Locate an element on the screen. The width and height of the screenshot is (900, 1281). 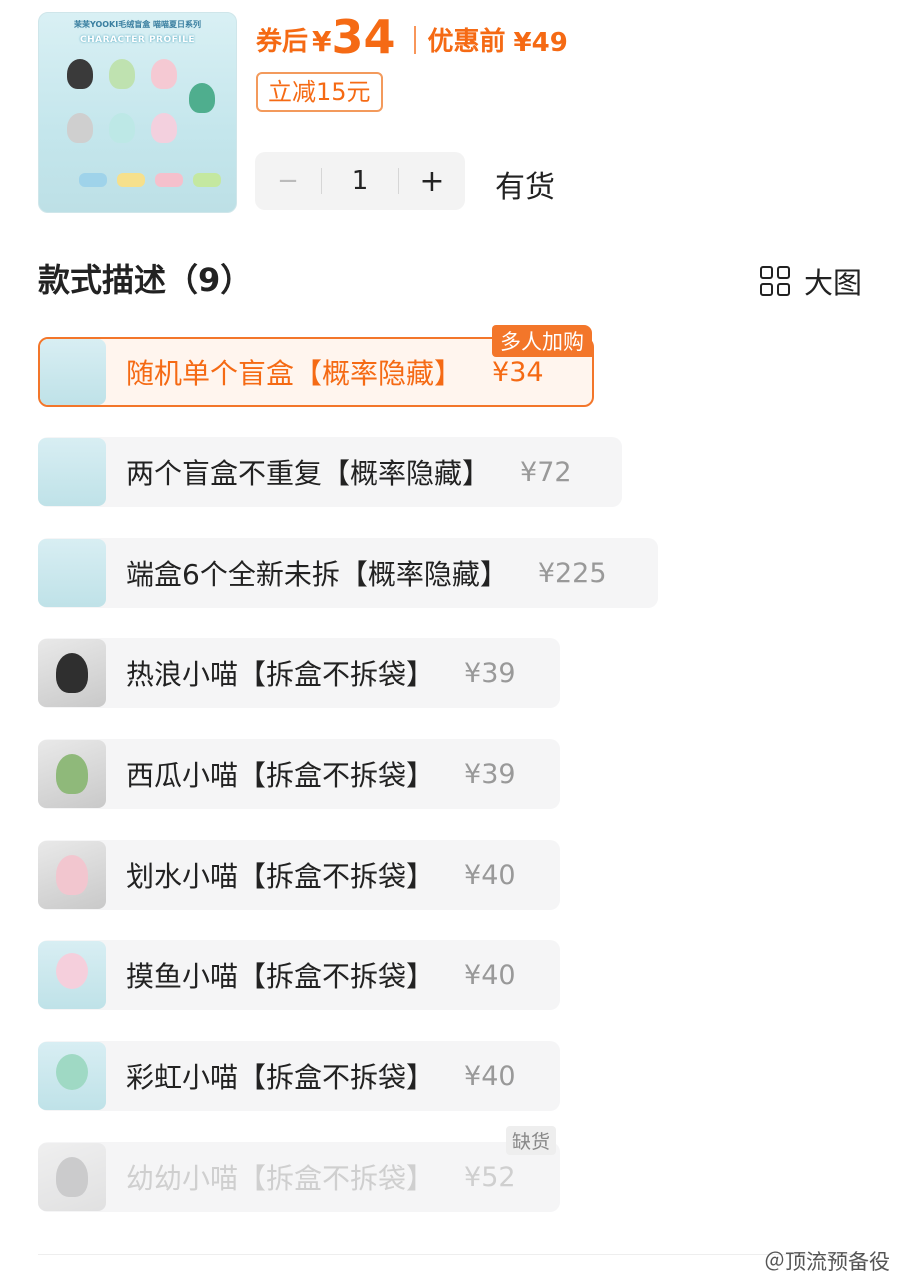
option-price: ¥225 is located at coordinates (572, 573).